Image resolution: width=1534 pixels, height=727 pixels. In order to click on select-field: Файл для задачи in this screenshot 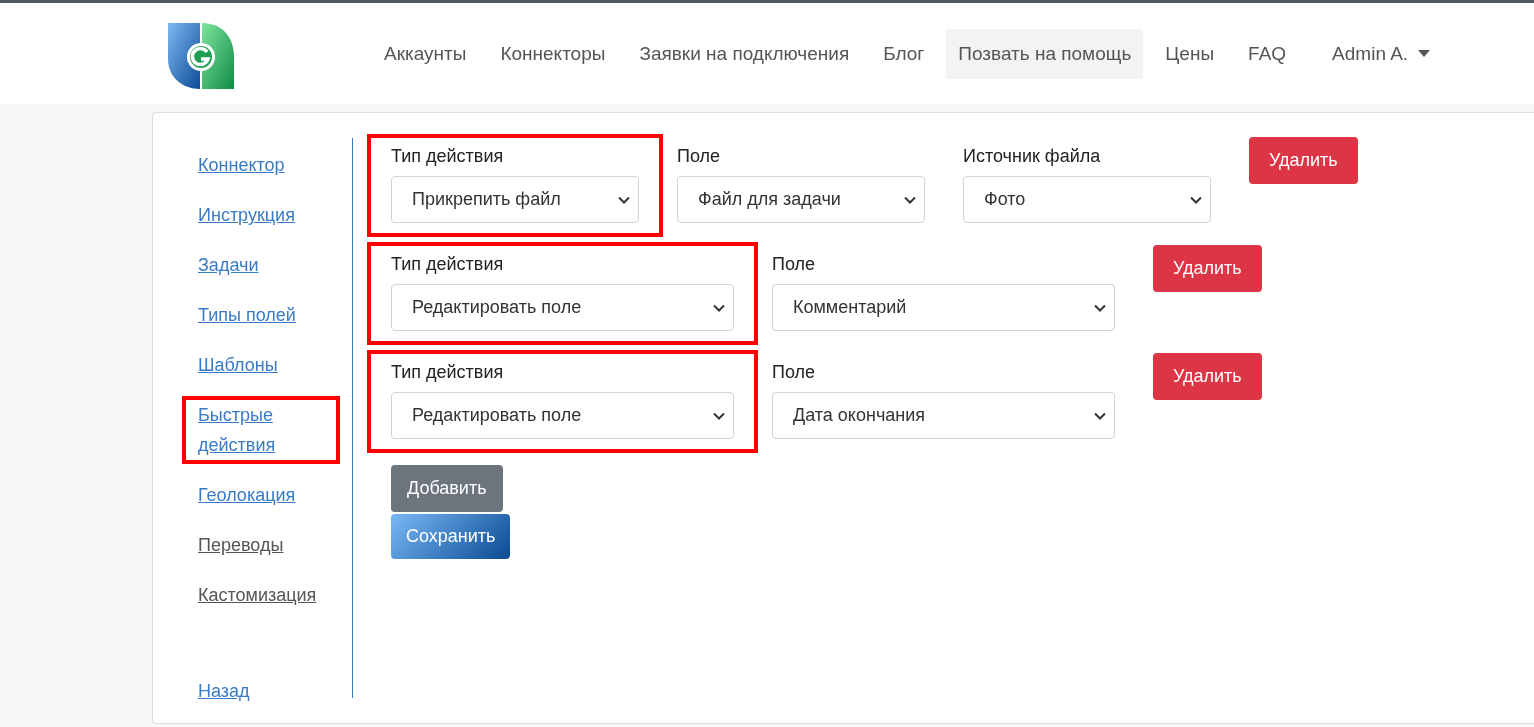, I will do `click(801, 199)`.